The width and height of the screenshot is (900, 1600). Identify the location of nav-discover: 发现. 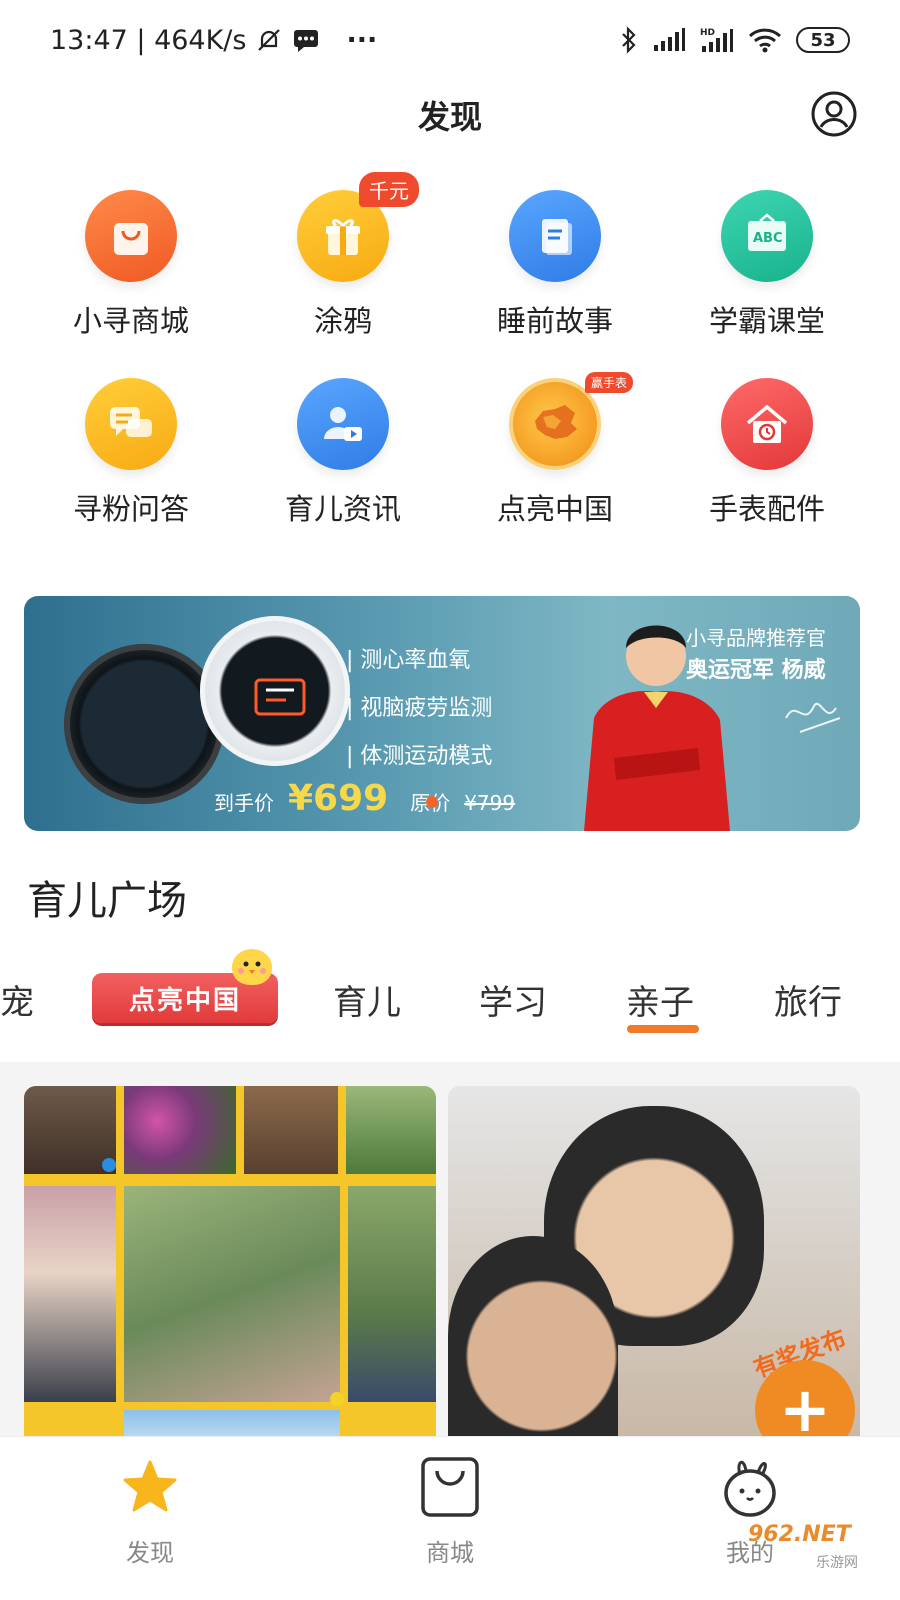
(150, 1518).